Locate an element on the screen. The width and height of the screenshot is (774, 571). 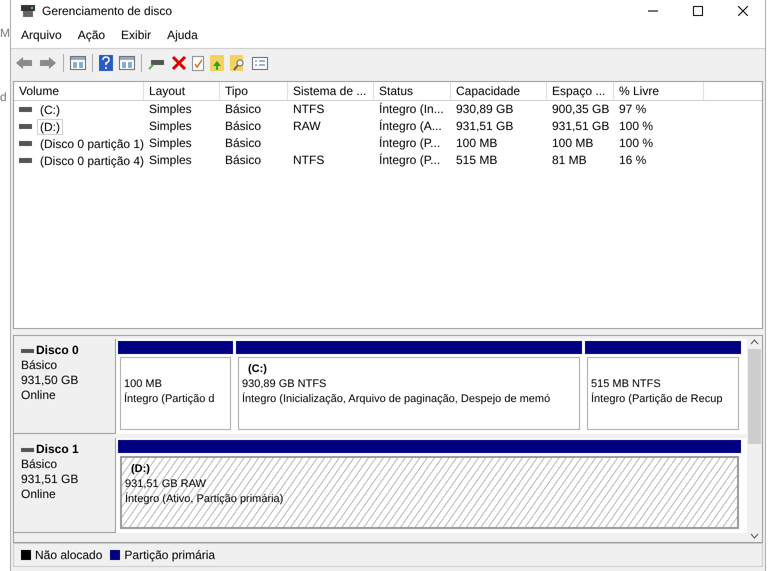
table-cell: 81 MB is located at coordinates (569, 160).